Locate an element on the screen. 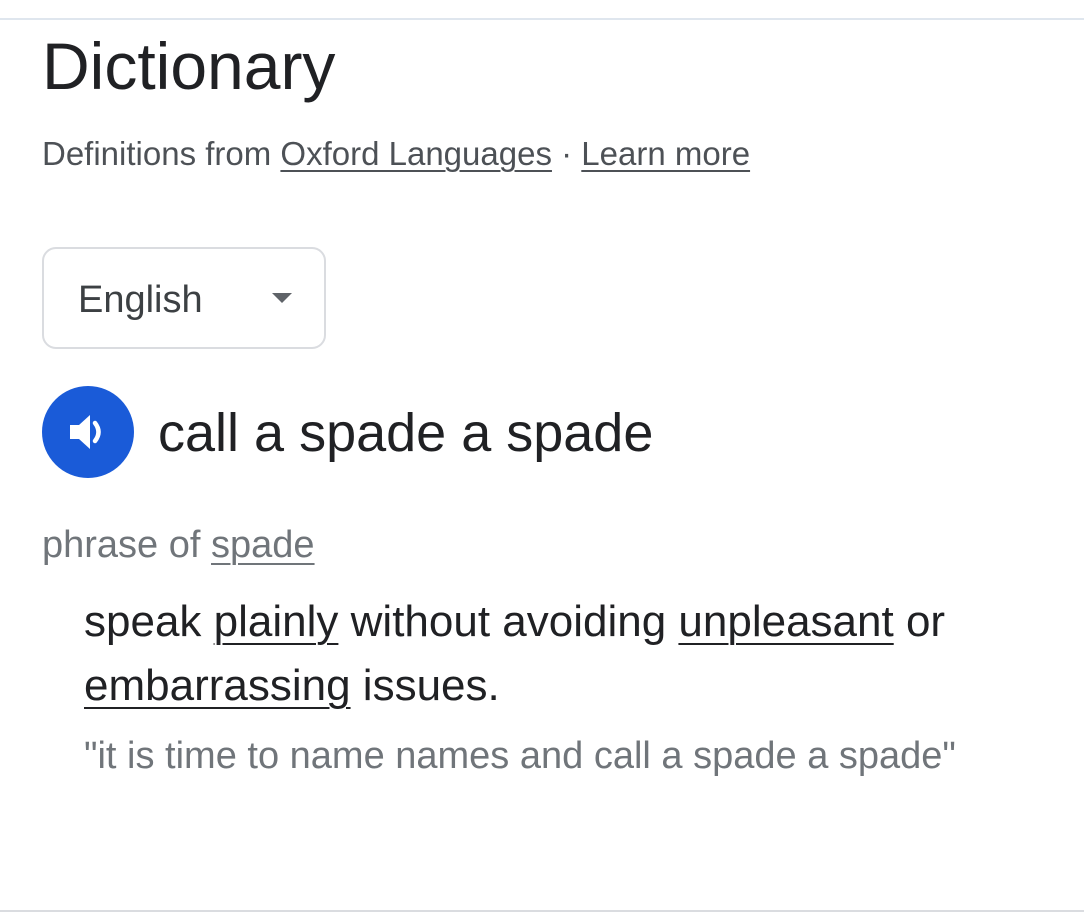  plainly-link: plainly is located at coordinates (276, 621).